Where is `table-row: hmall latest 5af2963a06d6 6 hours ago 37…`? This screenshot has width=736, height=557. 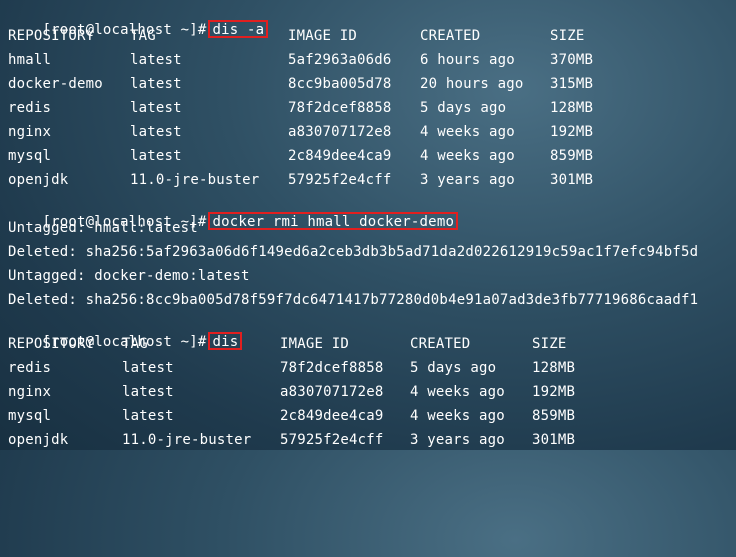
table-row: hmall latest 5af2963a06d6 6 hours ago 37… is located at coordinates (368, 60).